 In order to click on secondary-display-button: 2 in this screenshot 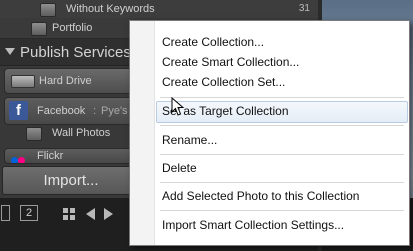, I will do `click(29, 213)`.